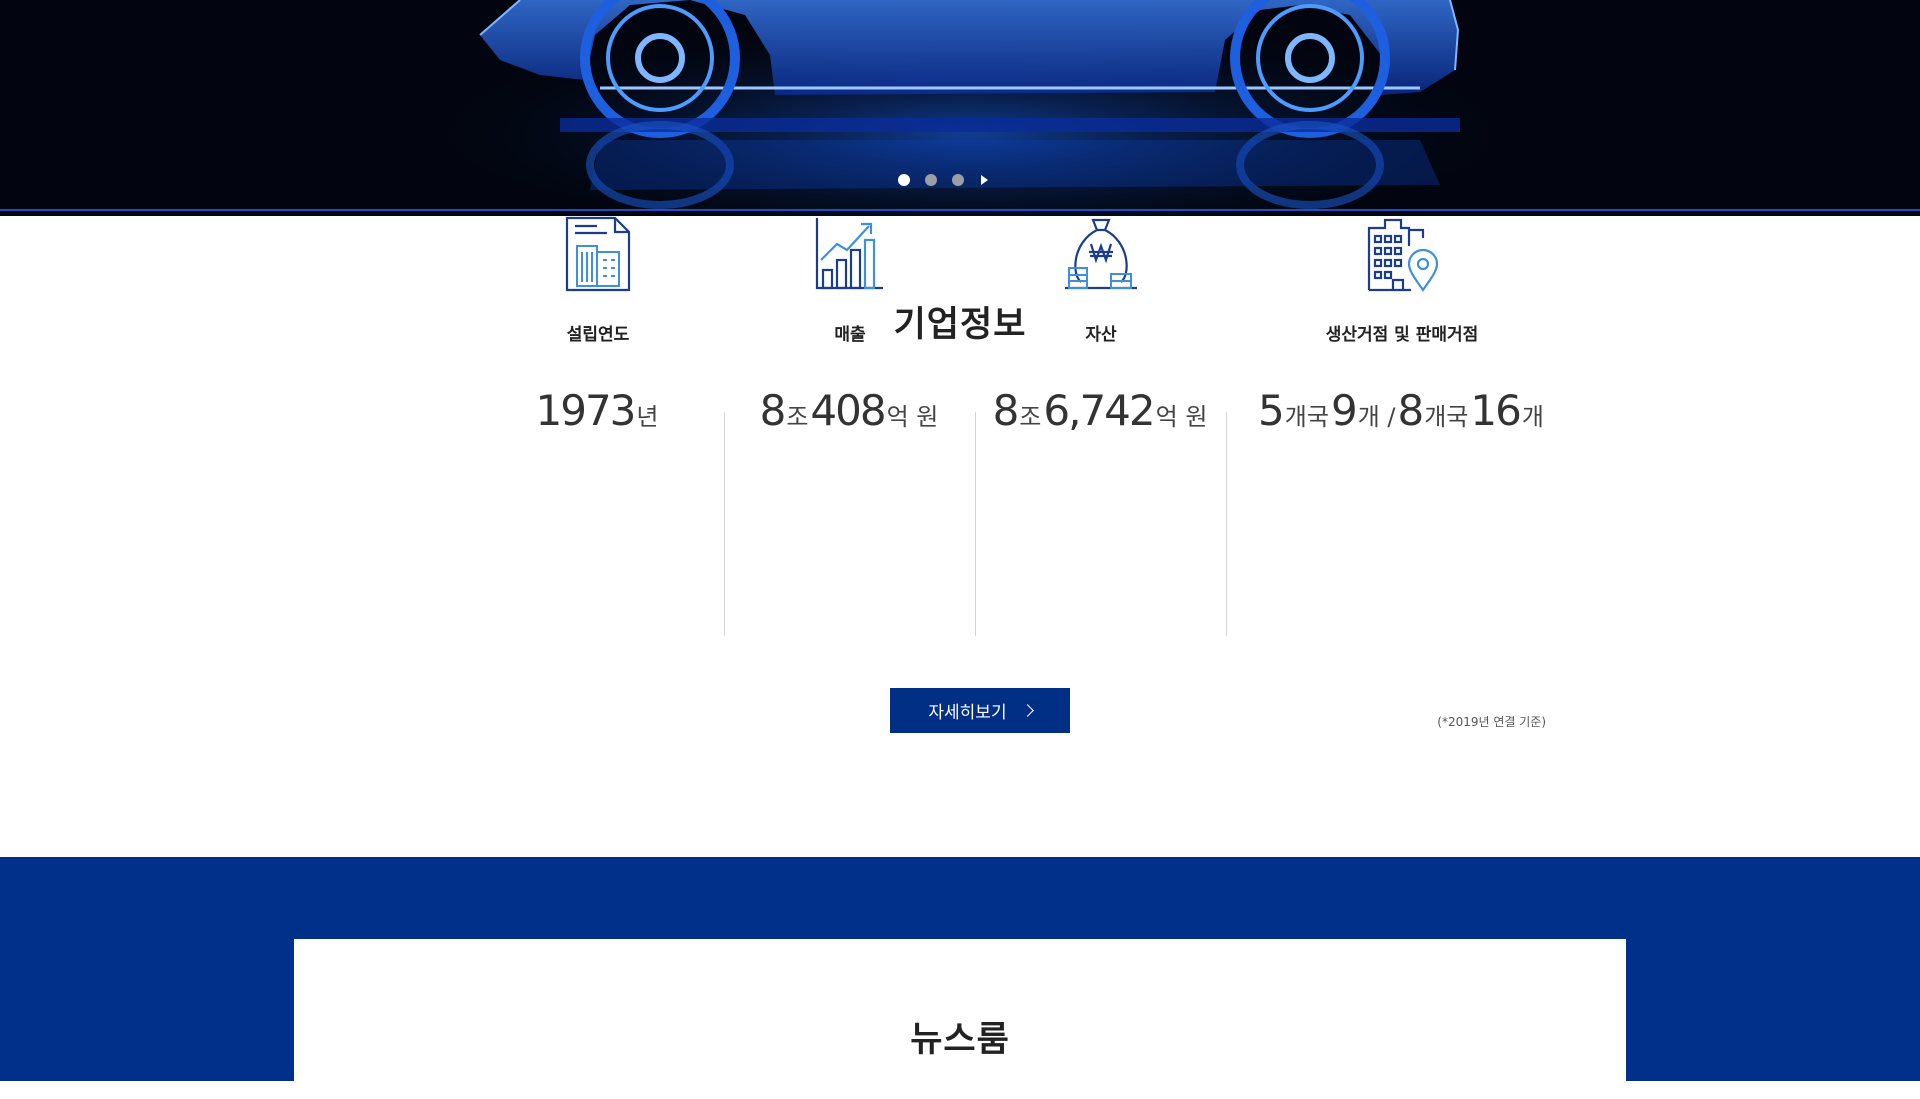 Image resolution: width=1920 pixels, height=1099 pixels. Describe the element at coordinates (1403, 255) in the screenshot. I see `building-location-icon` at that location.